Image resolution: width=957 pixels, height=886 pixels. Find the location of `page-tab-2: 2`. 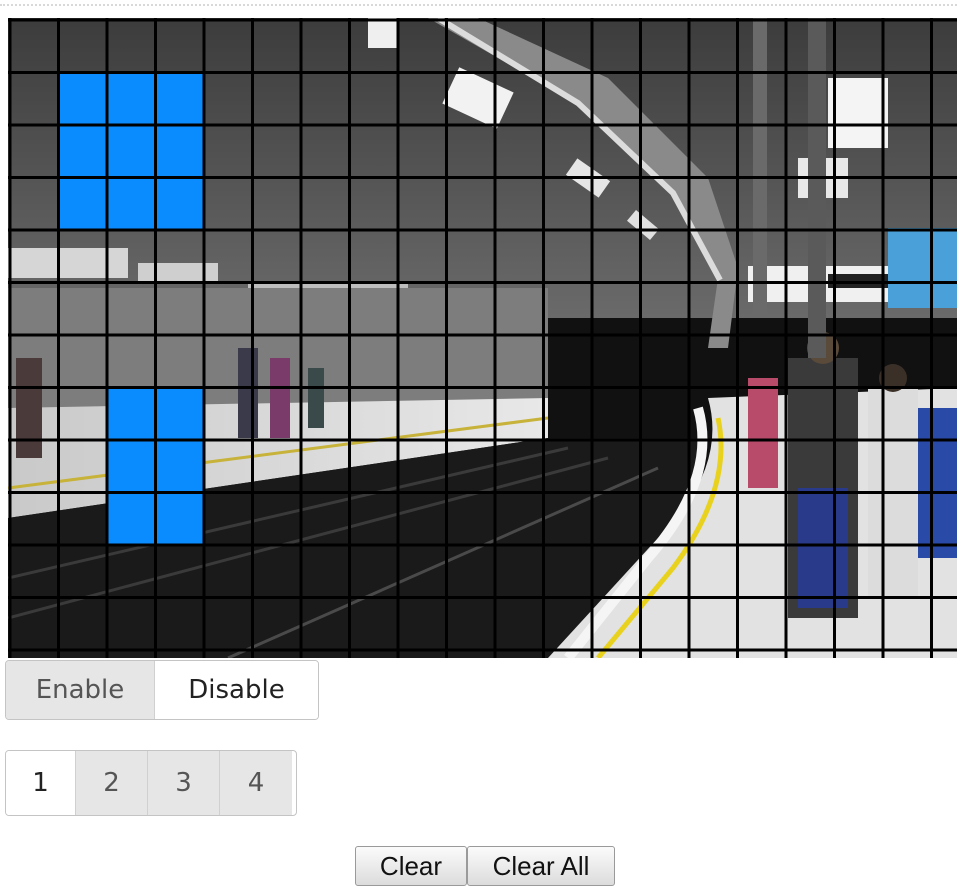

page-tab-2: 2 is located at coordinates (112, 783).